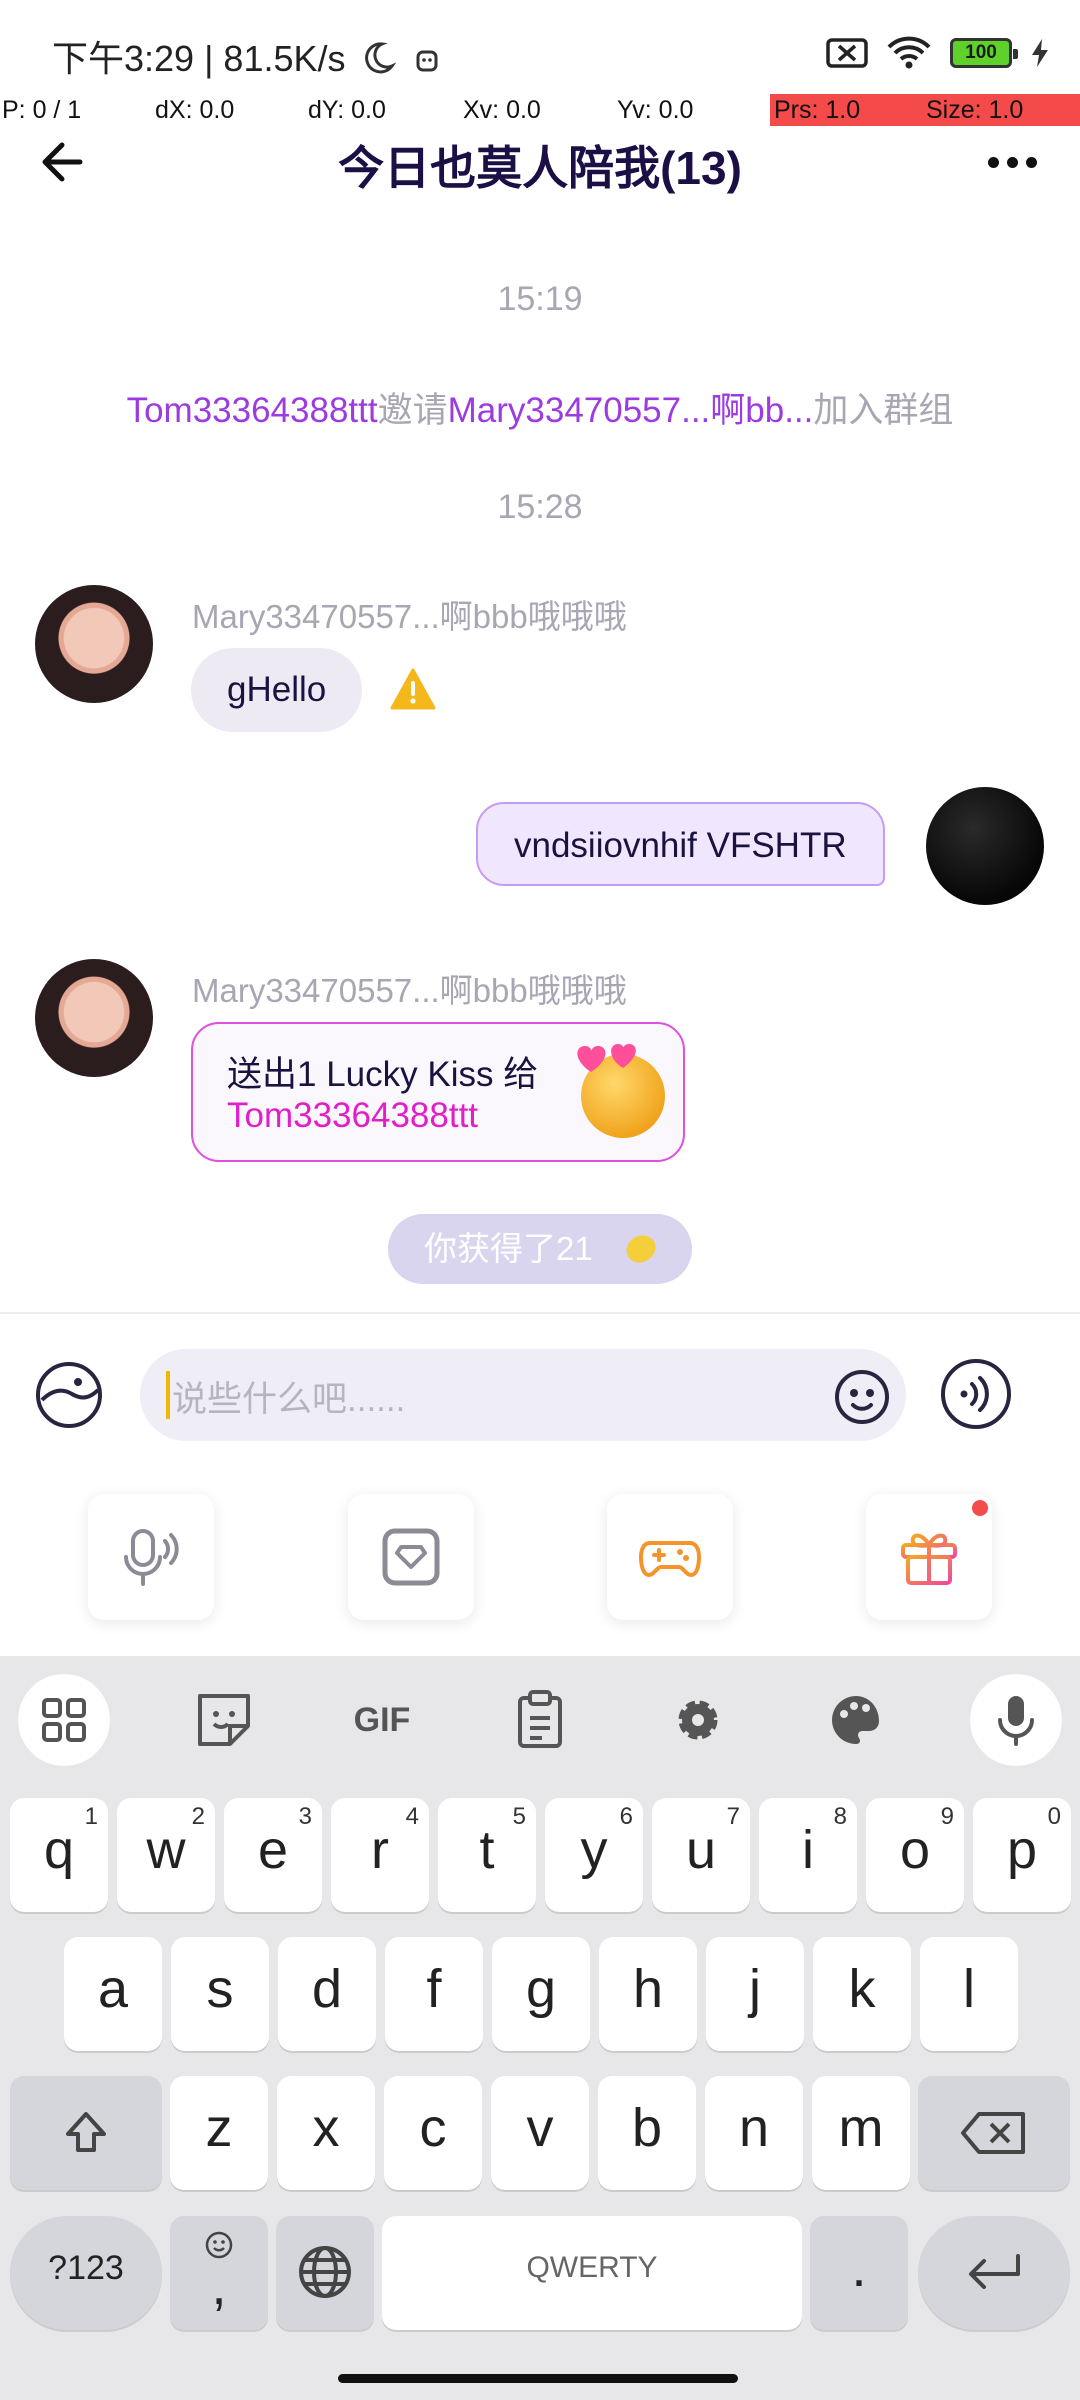 Image resolution: width=1080 pixels, height=2400 pixels. What do you see at coordinates (980, 1508) in the screenshot?
I see `notification-dot` at bounding box center [980, 1508].